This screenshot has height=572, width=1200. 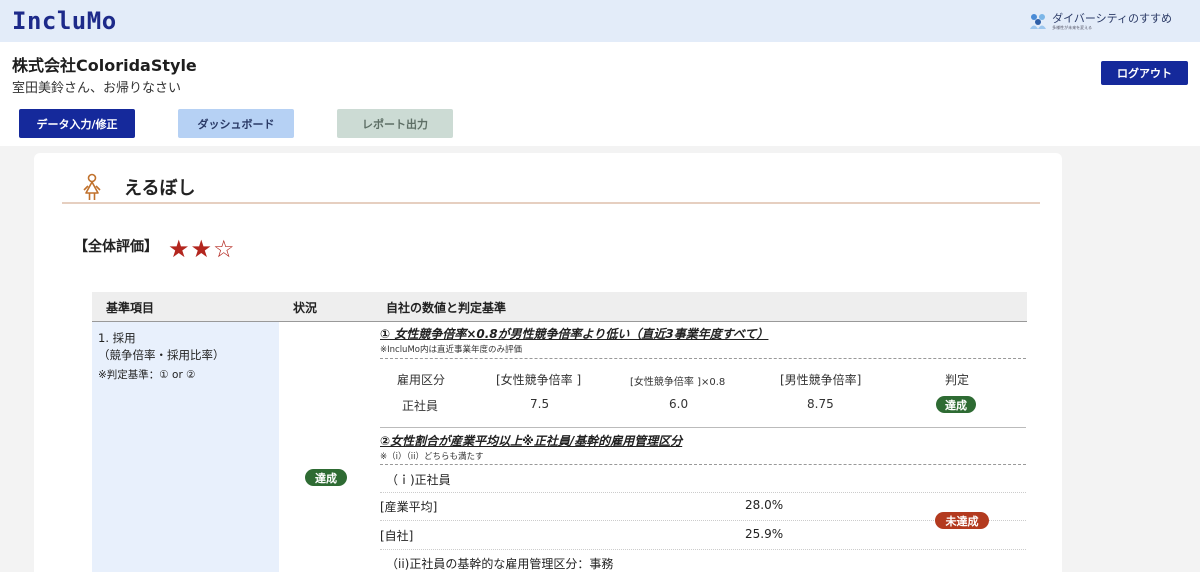 I want to click on diversity-people-icon, so click(x=1038, y=21).